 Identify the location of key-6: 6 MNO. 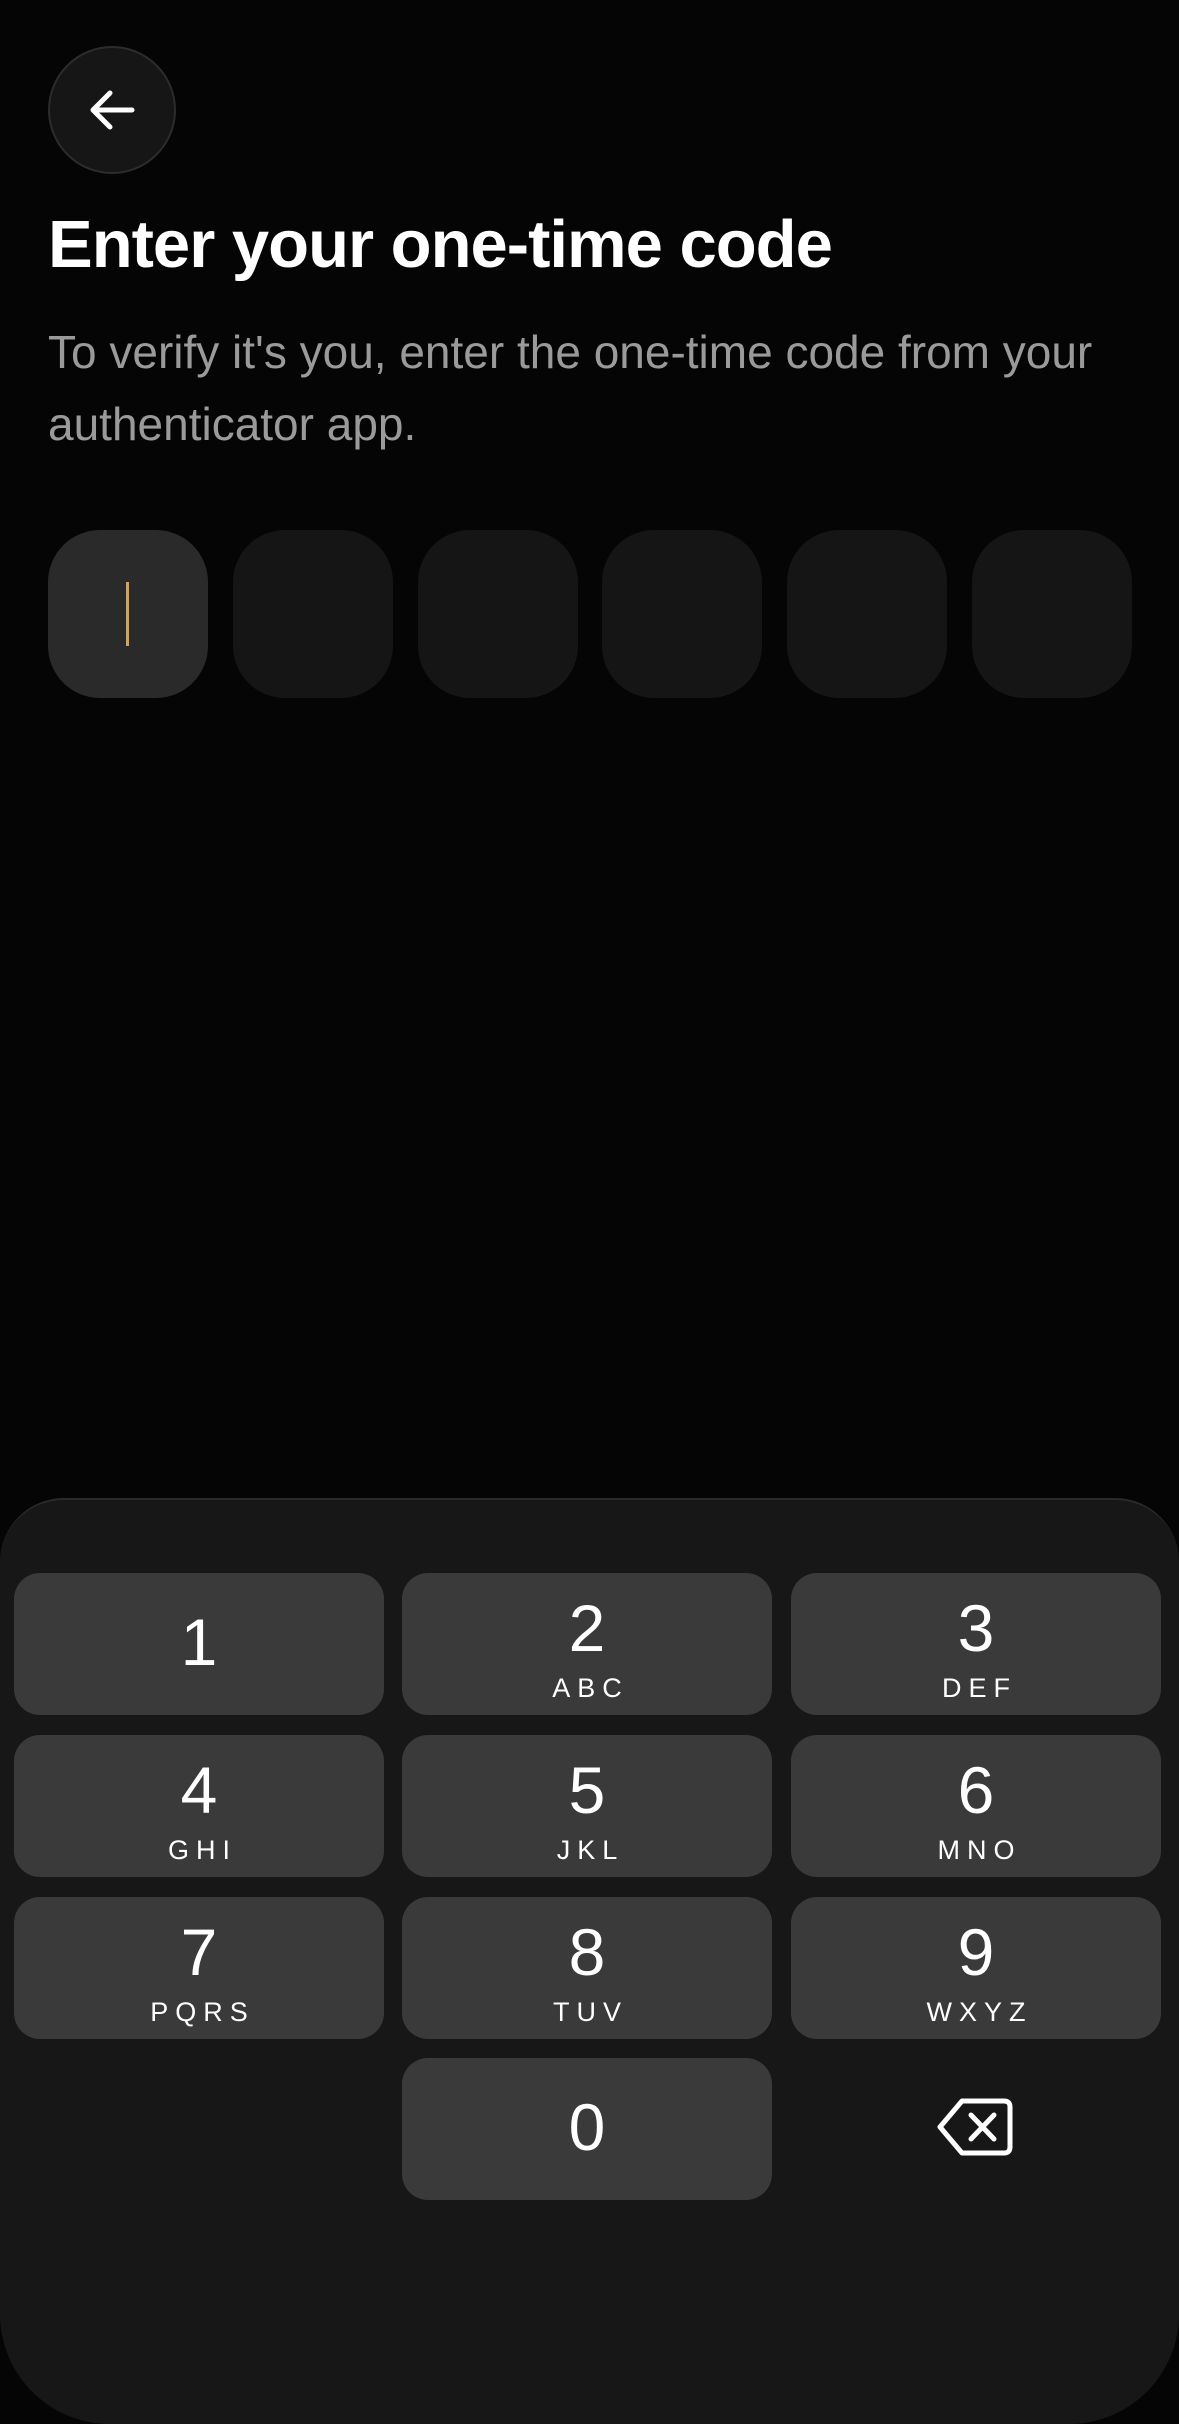
(976, 1806).